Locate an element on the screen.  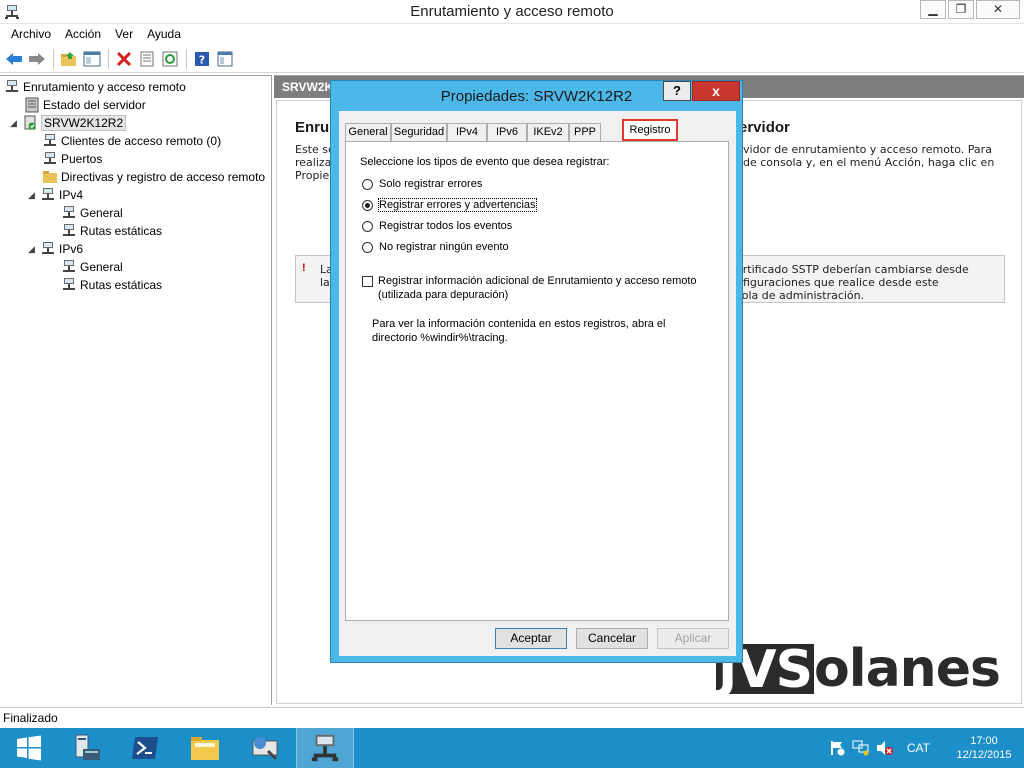
refresh-icon is located at coordinates (170, 58).